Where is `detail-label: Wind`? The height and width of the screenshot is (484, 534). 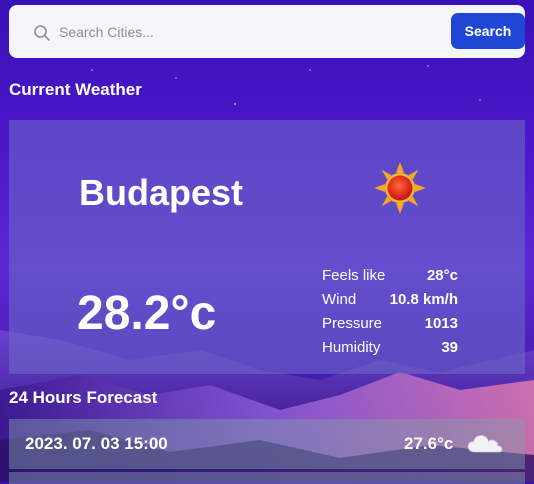 detail-label: Wind is located at coordinates (339, 299).